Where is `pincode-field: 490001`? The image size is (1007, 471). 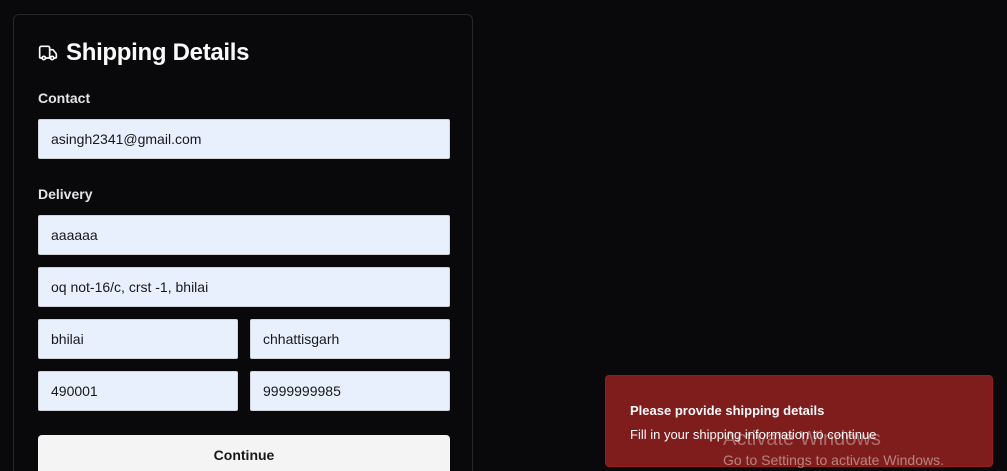 pincode-field: 490001 is located at coordinates (138, 391).